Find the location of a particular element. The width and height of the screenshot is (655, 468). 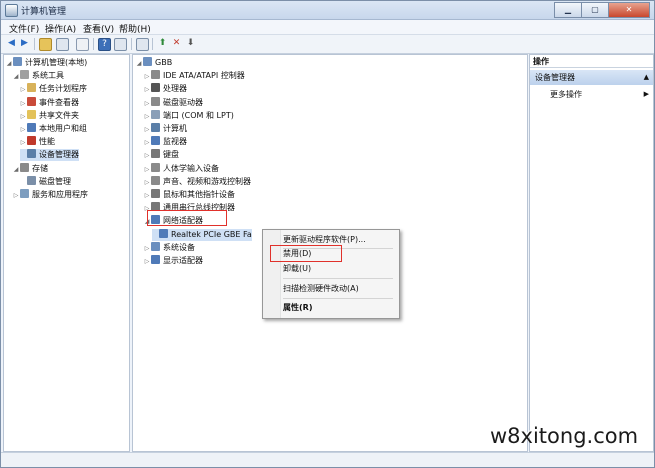

device-tree-item-row: ▷ 监视器 is located at coordinates (165, 142).